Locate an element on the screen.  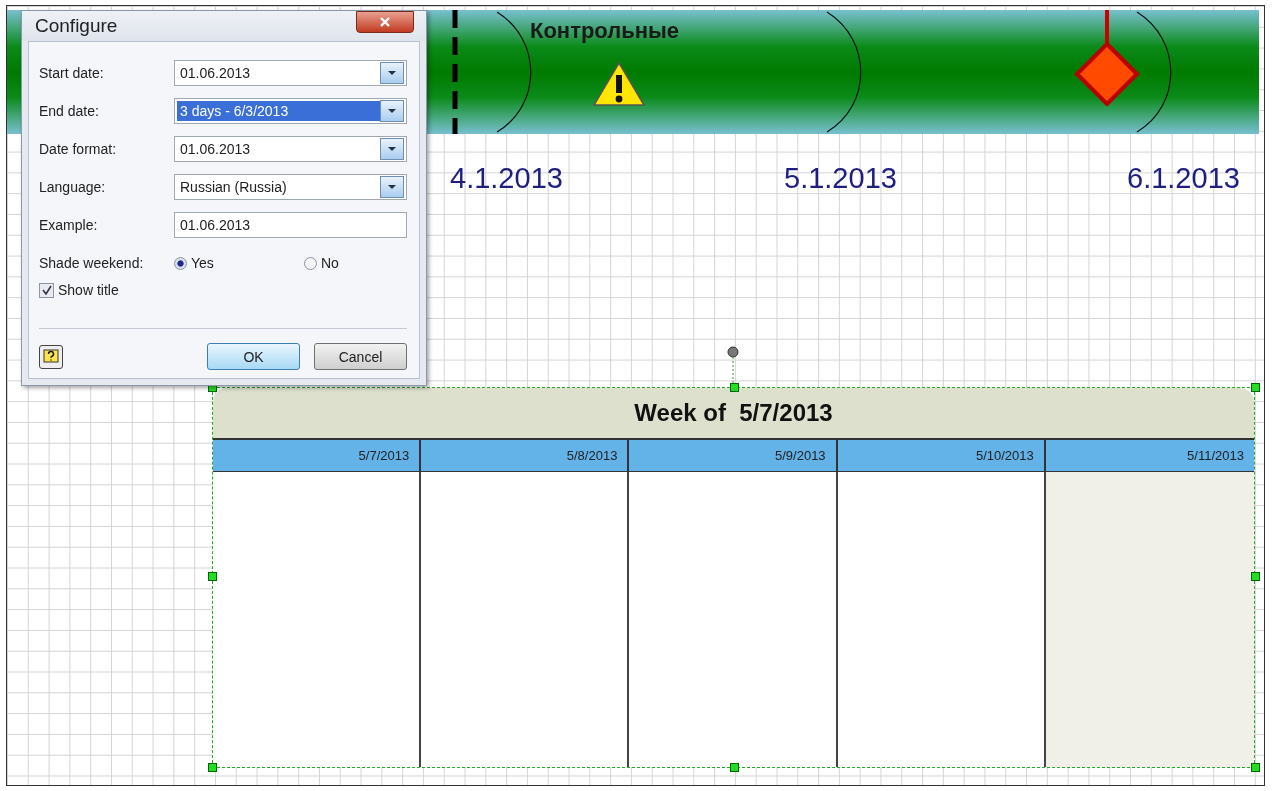
warning-icon is located at coordinates (619, 84).